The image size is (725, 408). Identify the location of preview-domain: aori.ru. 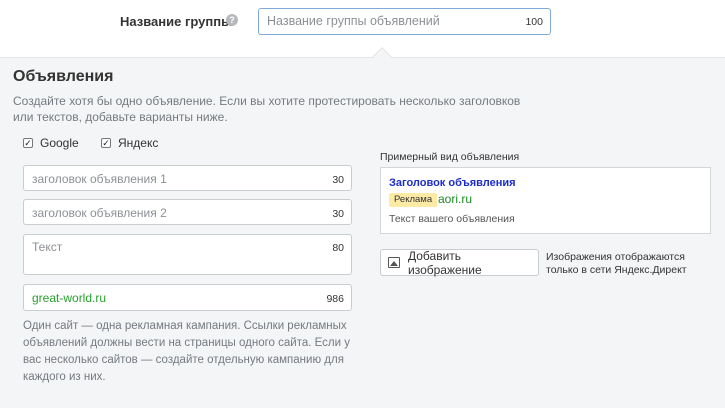
(455, 199).